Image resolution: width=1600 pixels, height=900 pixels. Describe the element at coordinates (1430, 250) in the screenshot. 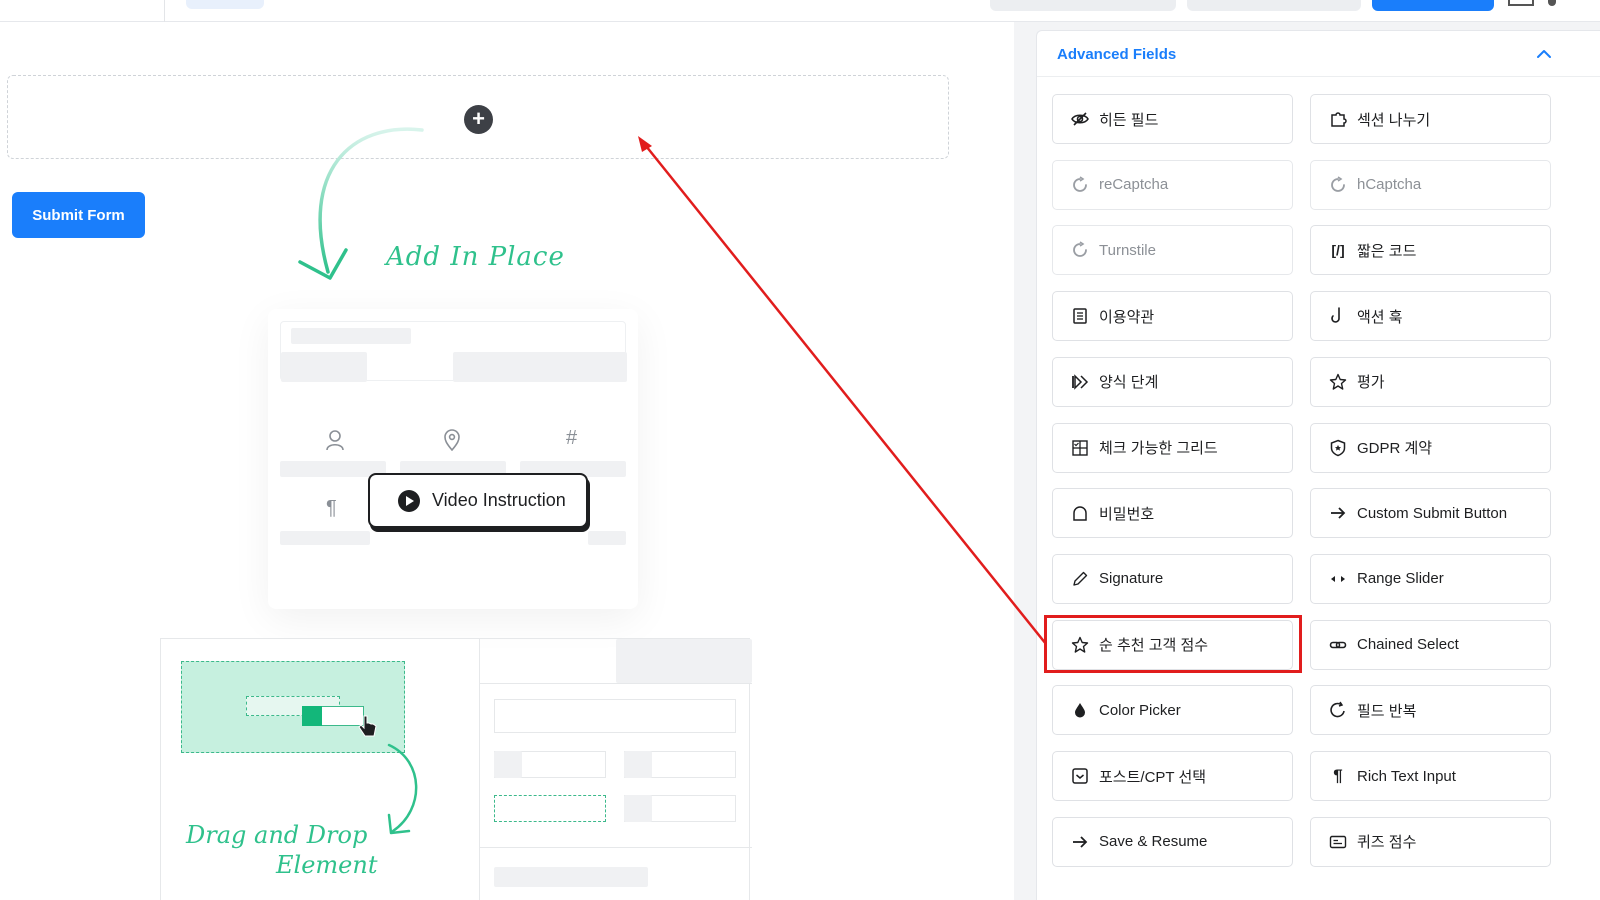

I see `field-button-item-5: [/] 짧은 코드` at that location.